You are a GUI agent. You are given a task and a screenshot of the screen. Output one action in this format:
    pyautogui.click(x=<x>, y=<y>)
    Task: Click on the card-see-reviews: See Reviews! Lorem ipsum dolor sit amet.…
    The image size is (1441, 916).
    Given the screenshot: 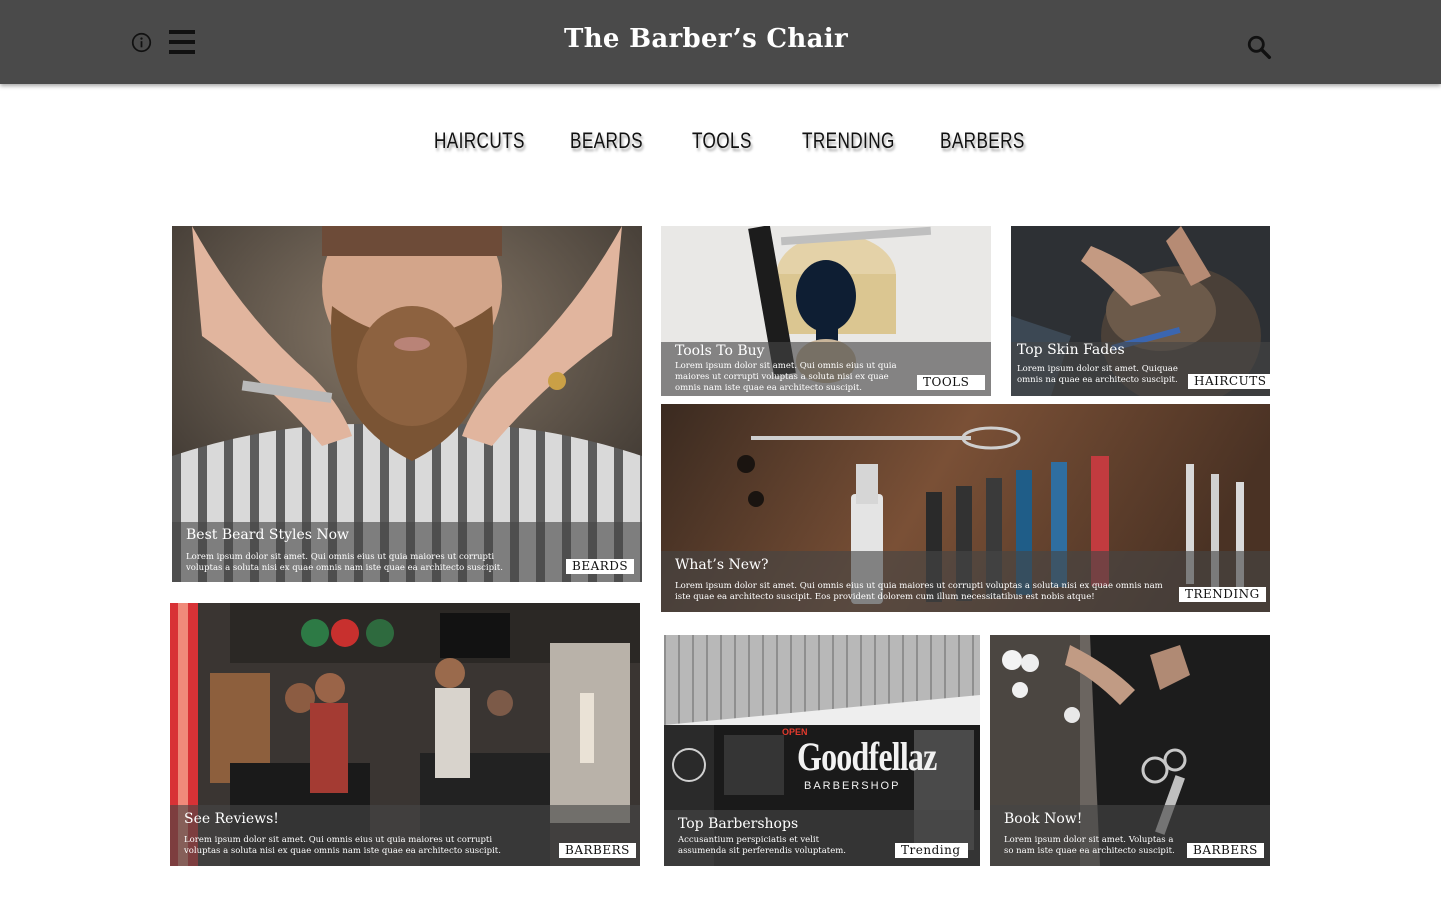 What is the action you would take?
    pyautogui.click(x=405, y=734)
    